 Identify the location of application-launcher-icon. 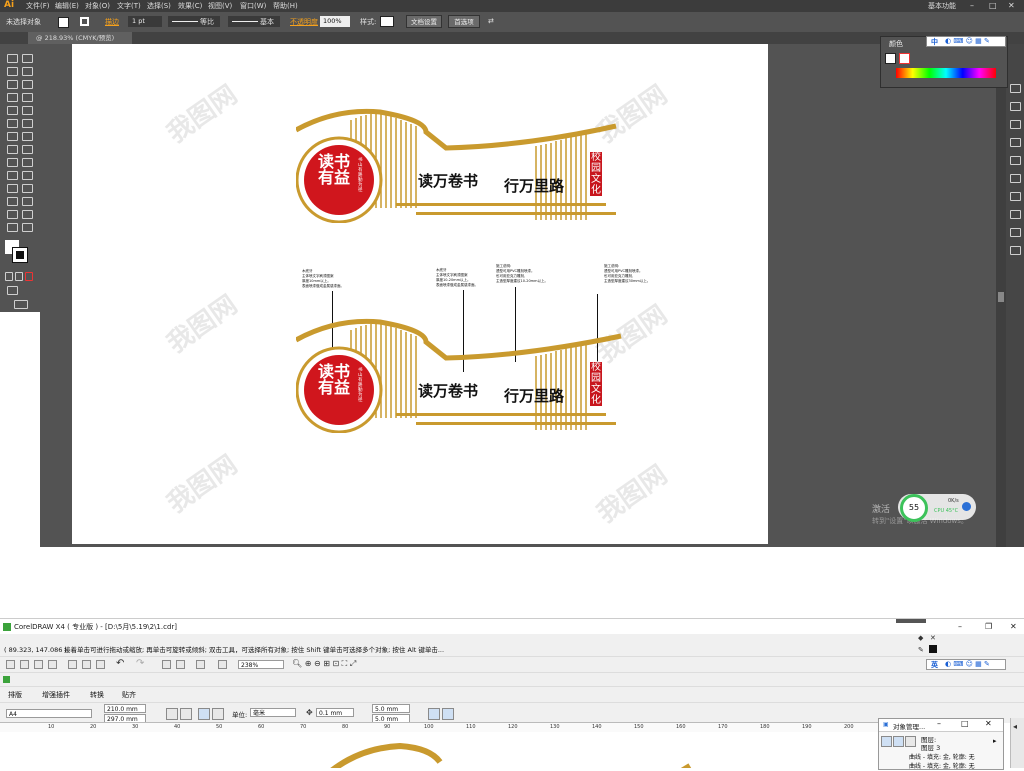
(200, 664).